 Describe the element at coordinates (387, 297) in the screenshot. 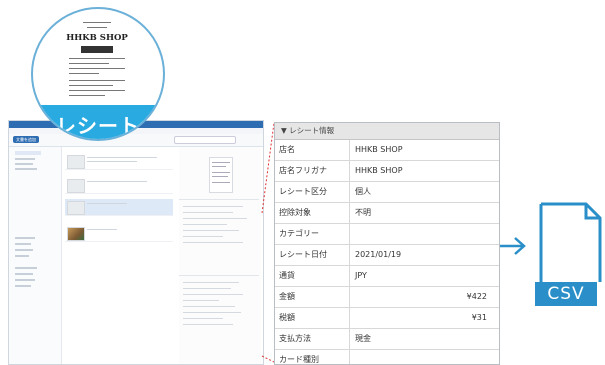

I see `detail-row: 金額 ¥422` at that location.